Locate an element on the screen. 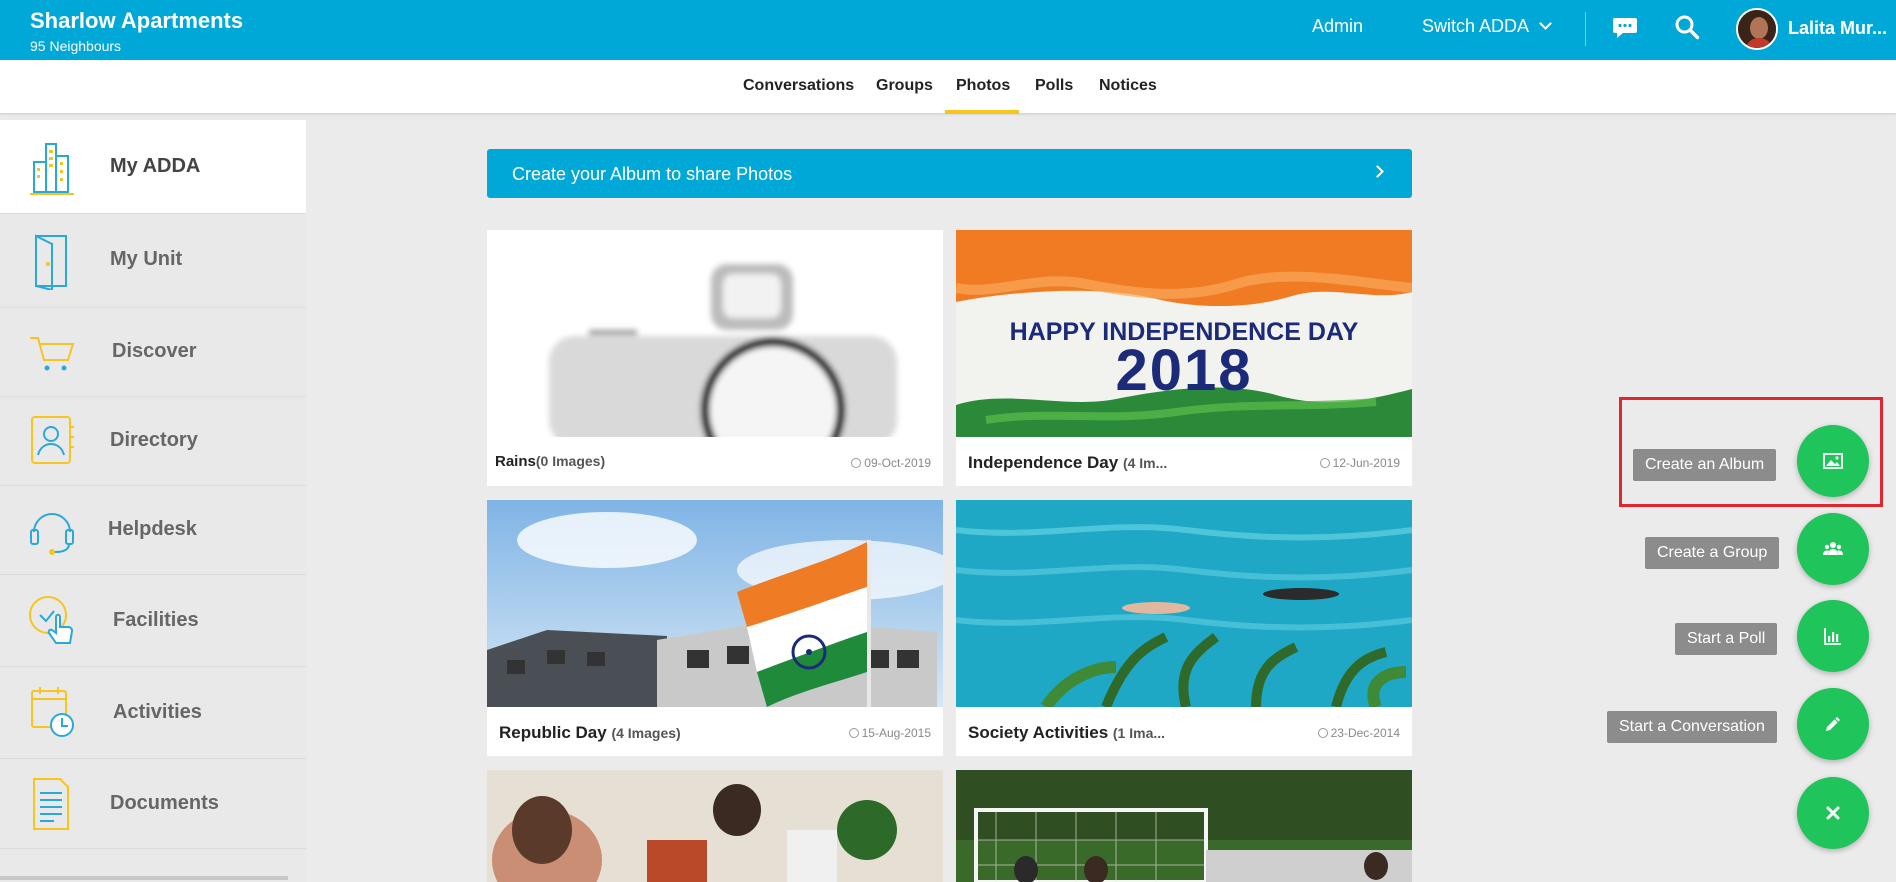 This screenshot has width=1896, height=882. switch-adda-dropdown: Switch ADDA is located at coordinates (1487, 26).